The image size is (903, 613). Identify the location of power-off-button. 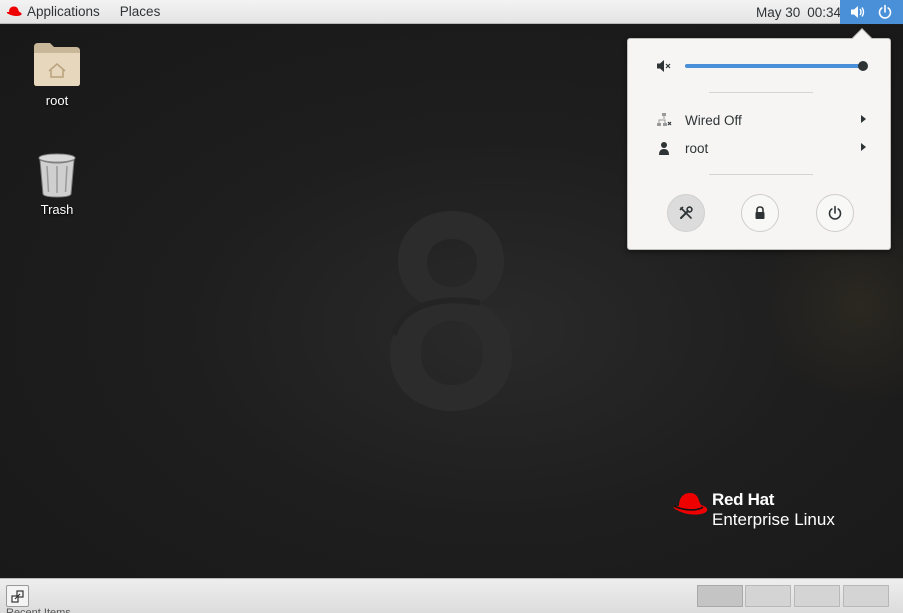
(835, 213).